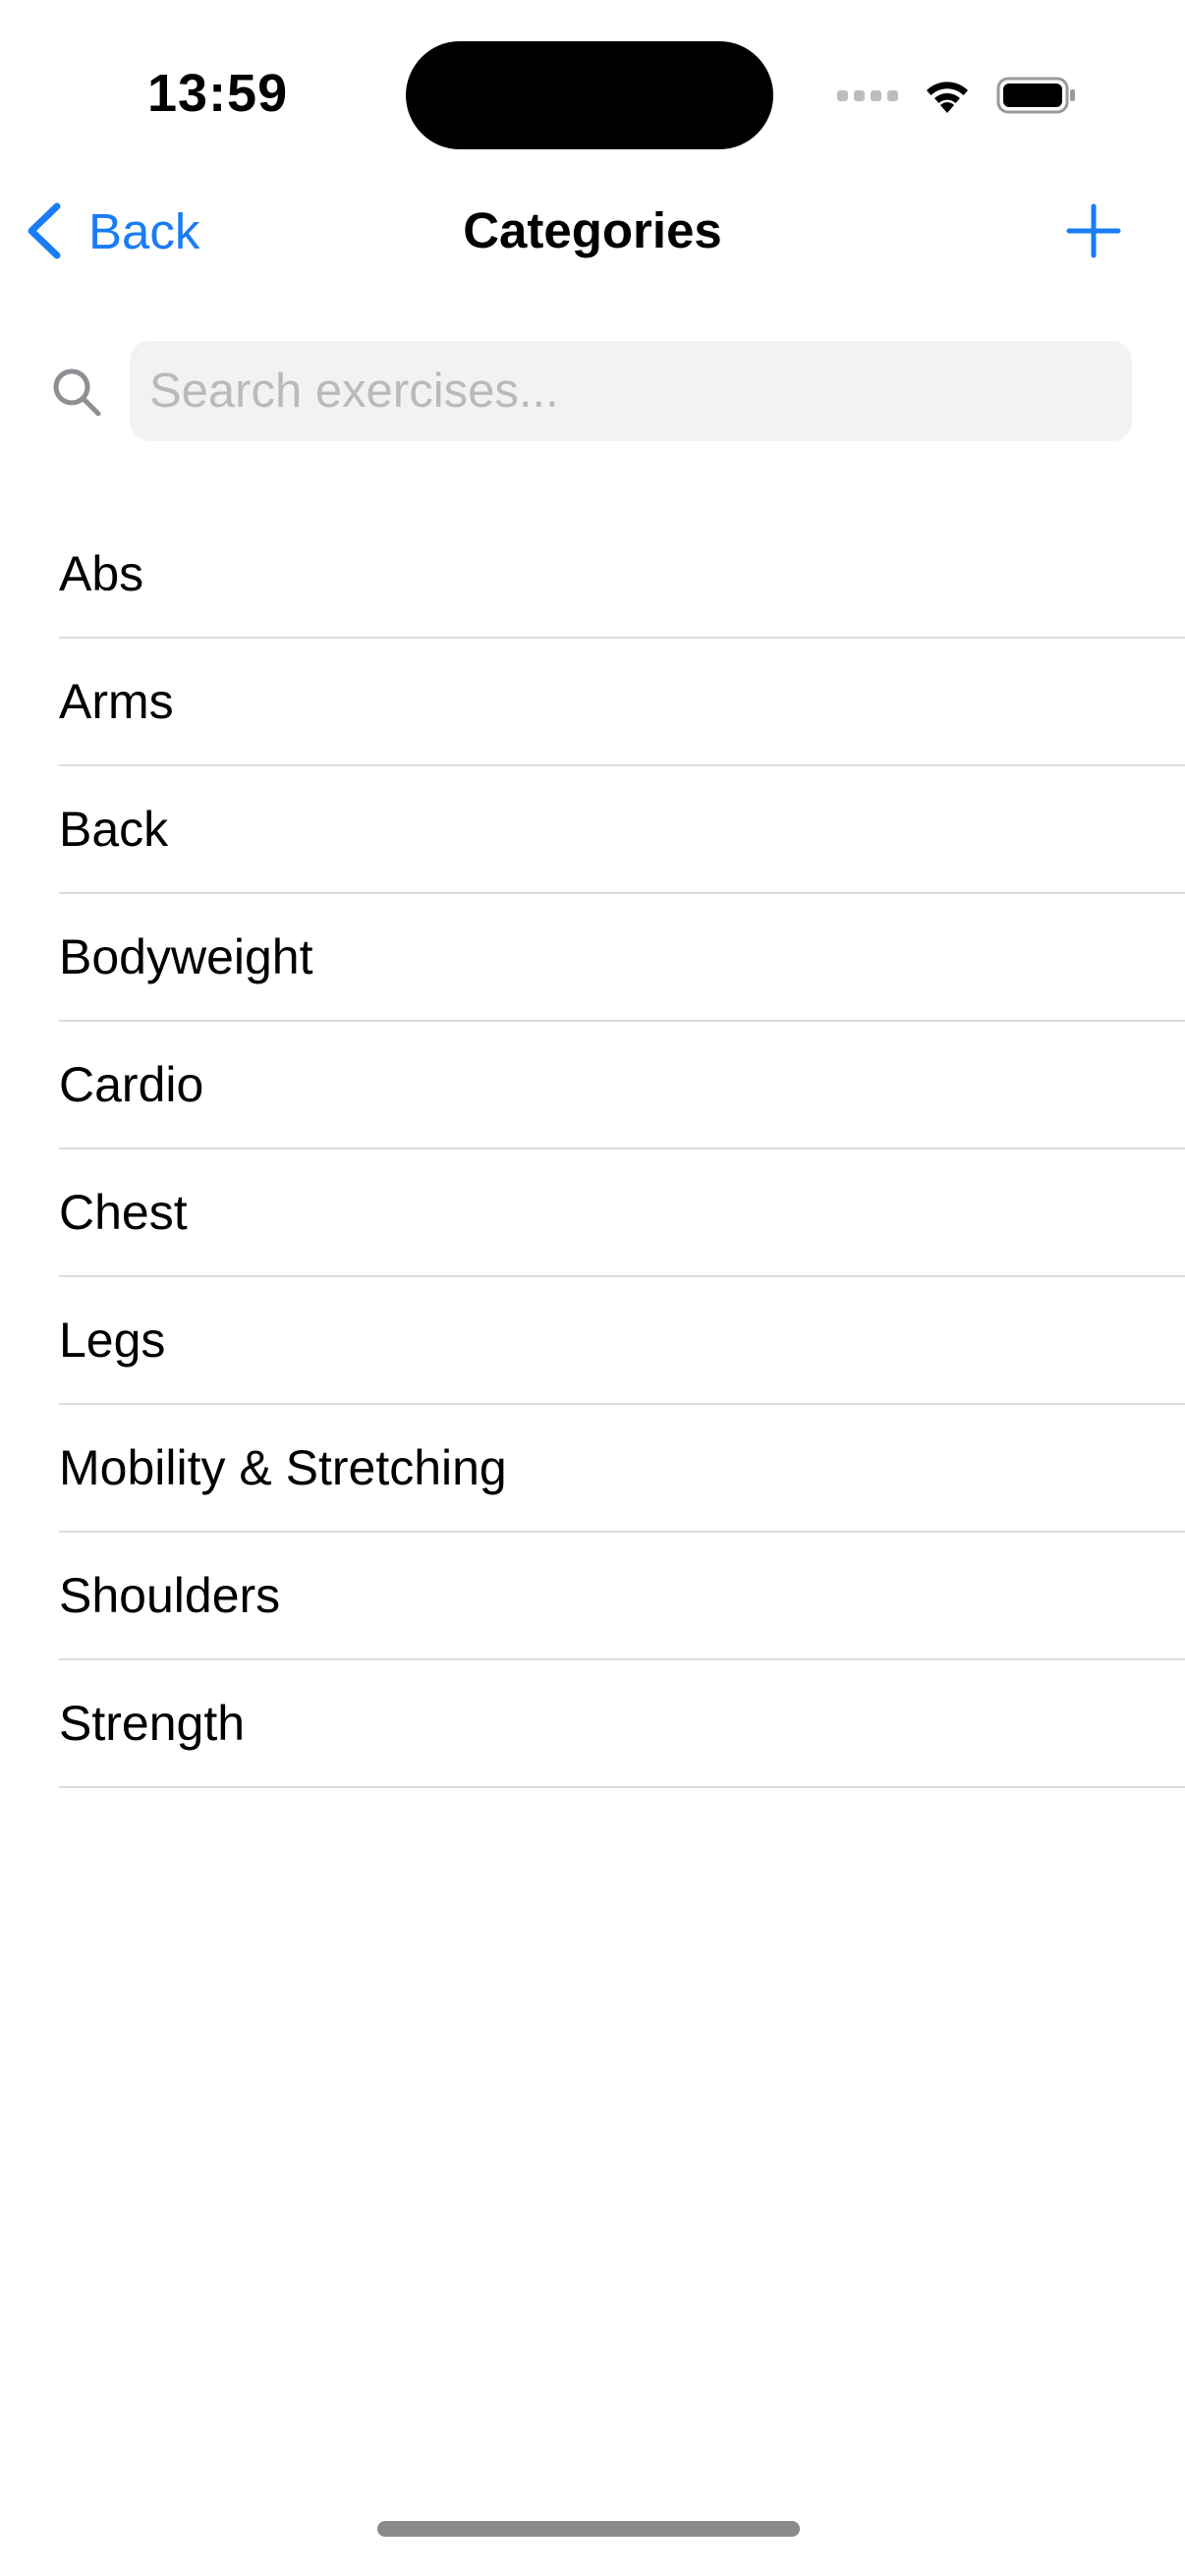  What do you see at coordinates (218, 93) in the screenshot?
I see `status-time: 13:59` at bounding box center [218, 93].